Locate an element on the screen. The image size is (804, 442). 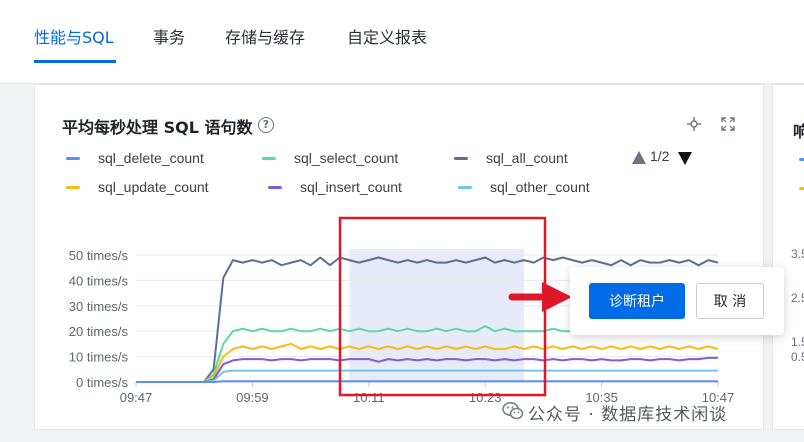
y-tick-label: 0 times/s is located at coordinates (102, 382).